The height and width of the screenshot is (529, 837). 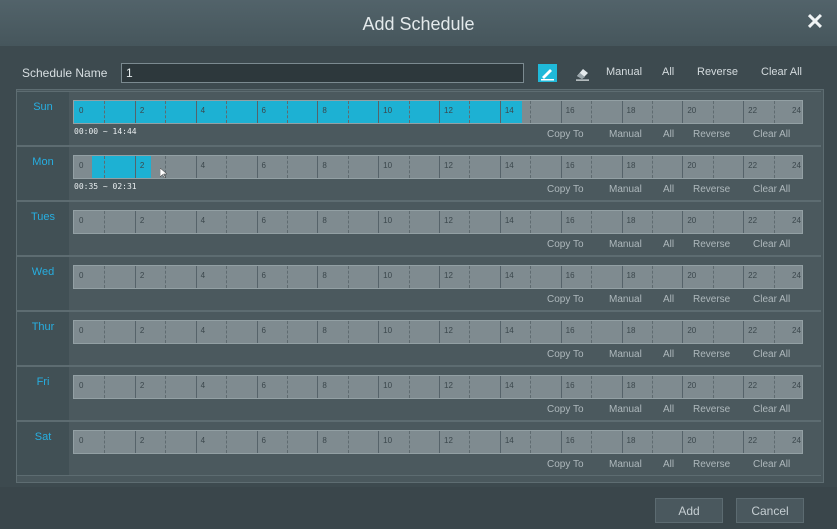 What do you see at coordinates (668, 72) in the screenshot?
I see `top-all-link: All` at bounding box center [668, 72].